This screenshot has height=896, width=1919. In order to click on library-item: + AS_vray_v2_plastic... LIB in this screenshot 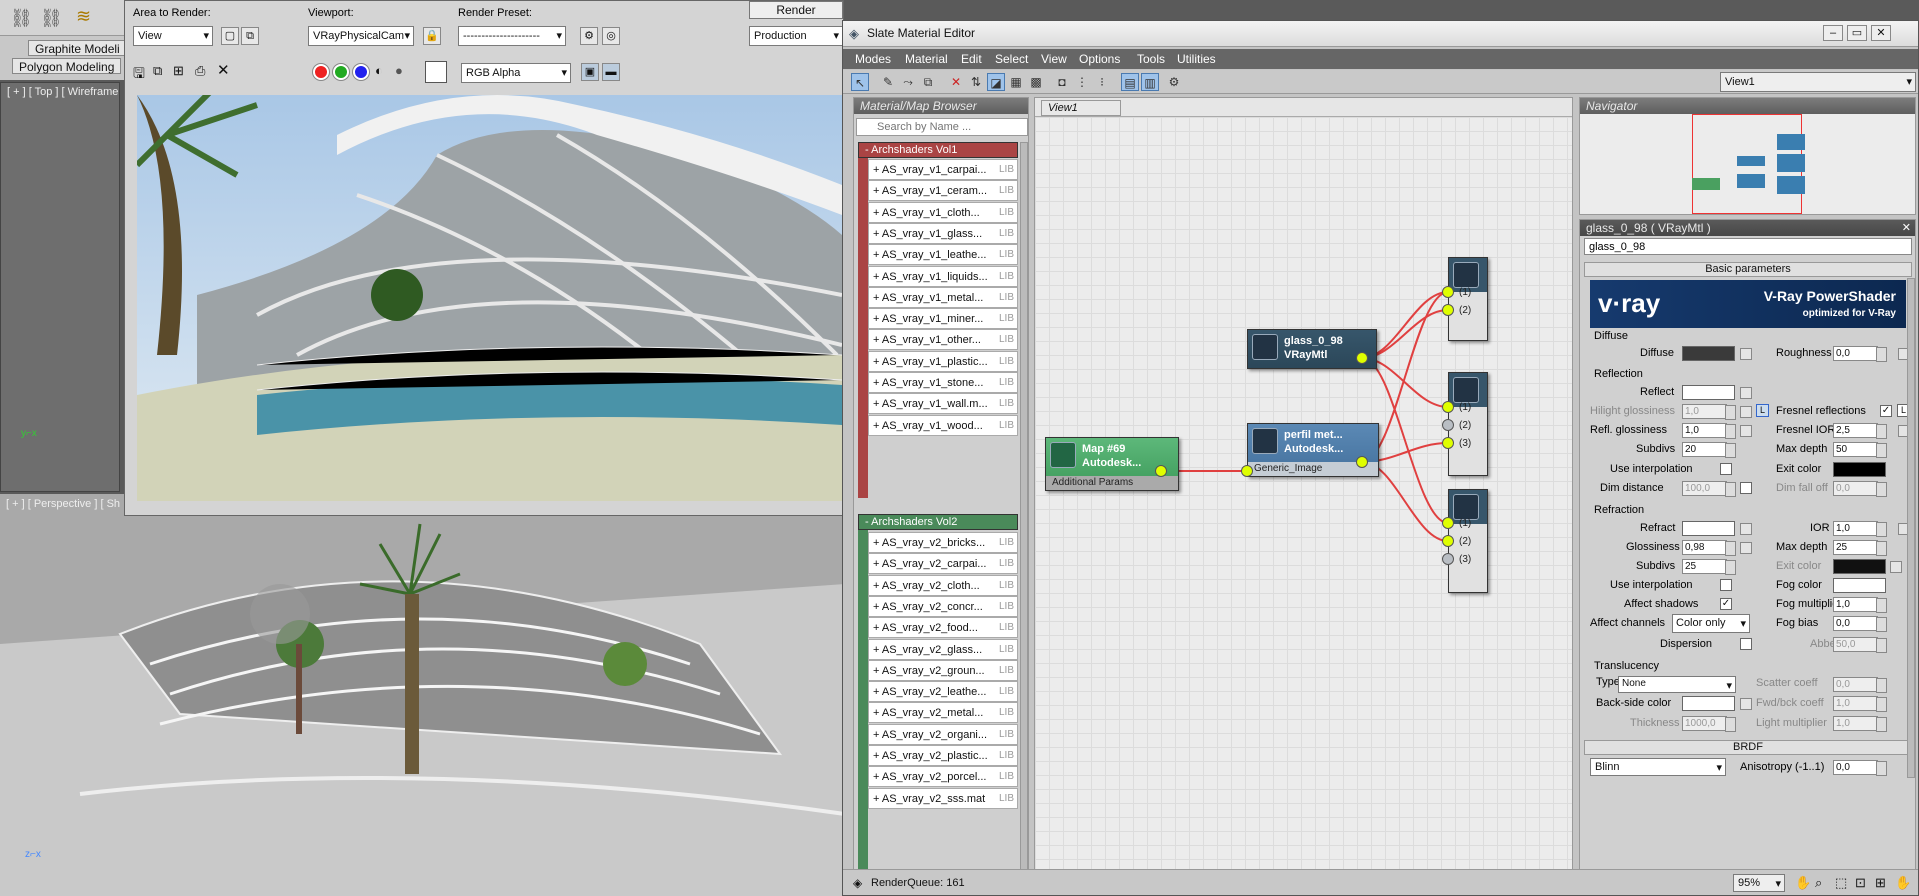, I will do `click(943, 755)`.